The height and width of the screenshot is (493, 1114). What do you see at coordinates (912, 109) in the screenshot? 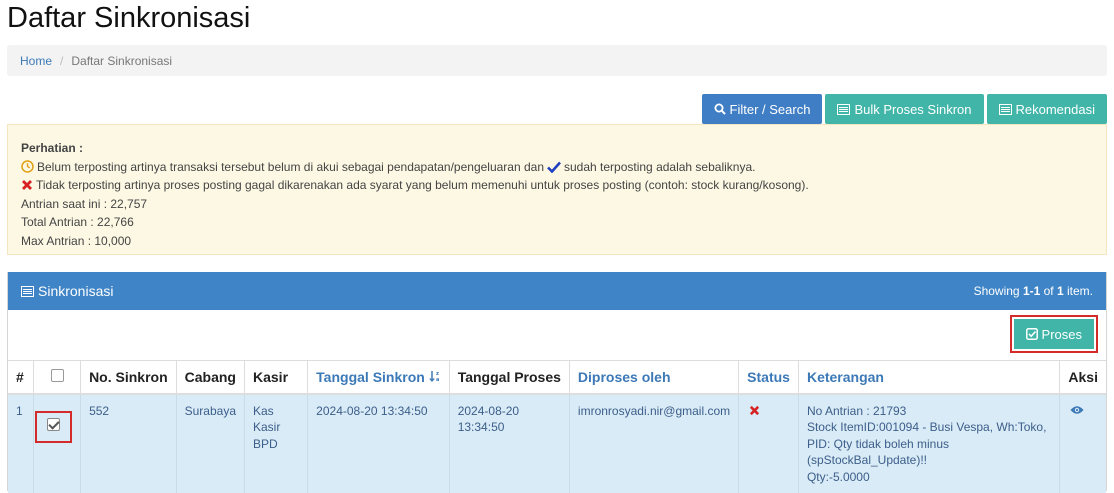
I see `bulk-proses-sinkron-label: Bulk Proses Sinkron` at bounding box center [912, 109].